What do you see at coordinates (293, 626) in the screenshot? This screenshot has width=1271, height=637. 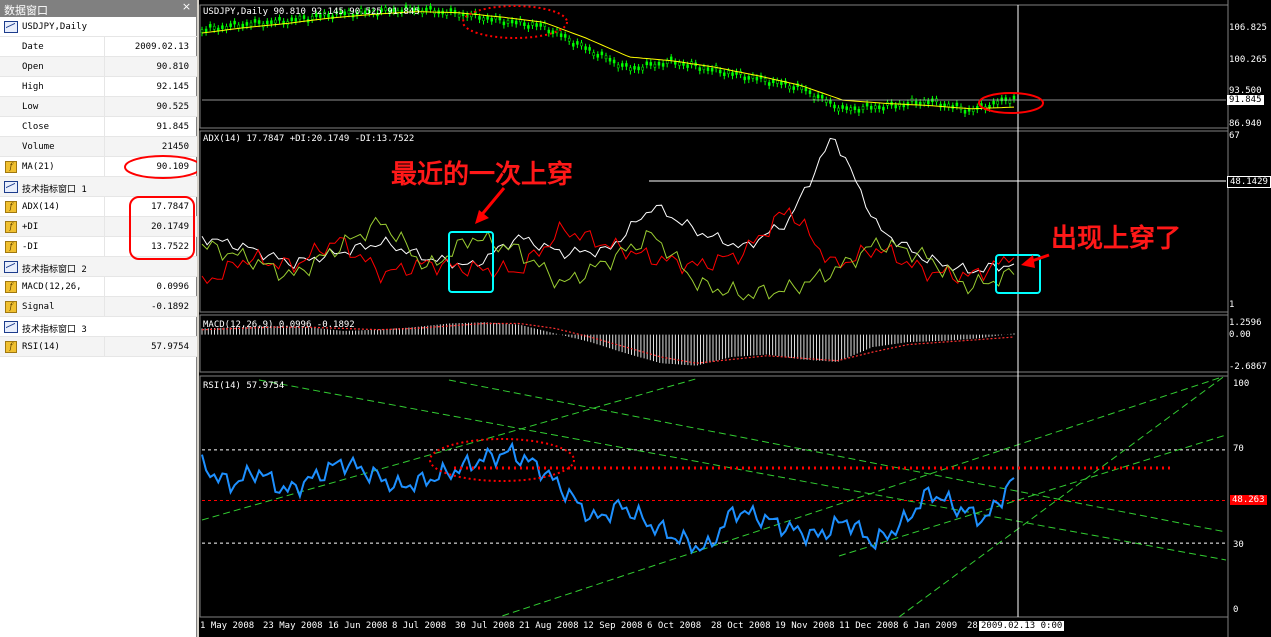 I see `date-tick: 23 May 2008` at bounding box center [293, 626].